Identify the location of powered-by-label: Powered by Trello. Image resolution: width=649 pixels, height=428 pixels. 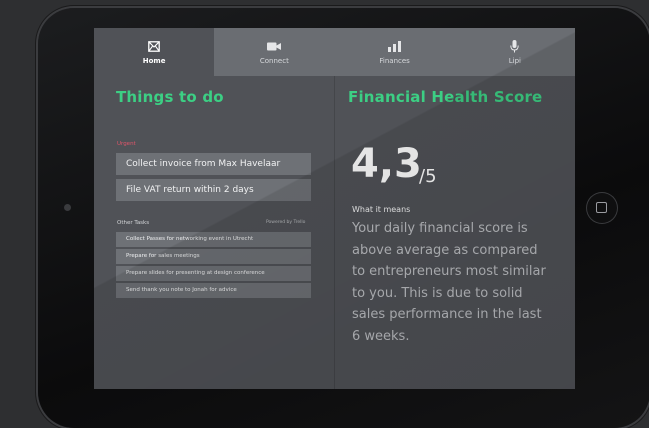
(286, 222).